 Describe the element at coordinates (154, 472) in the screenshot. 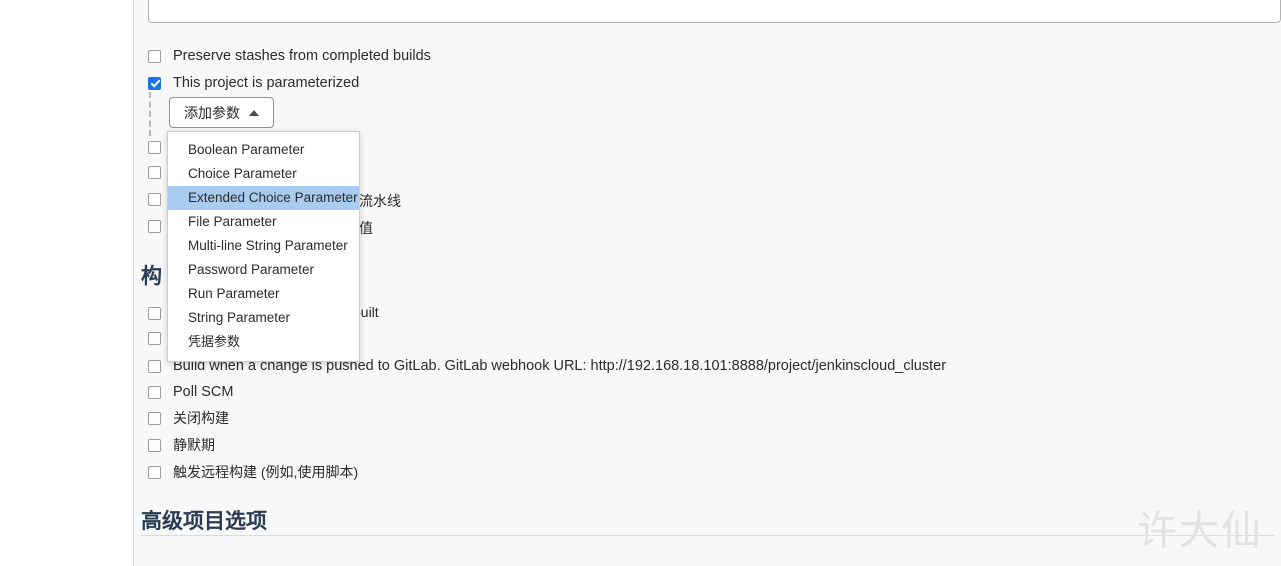

I see `checkbox-remote-trigger` at that location.